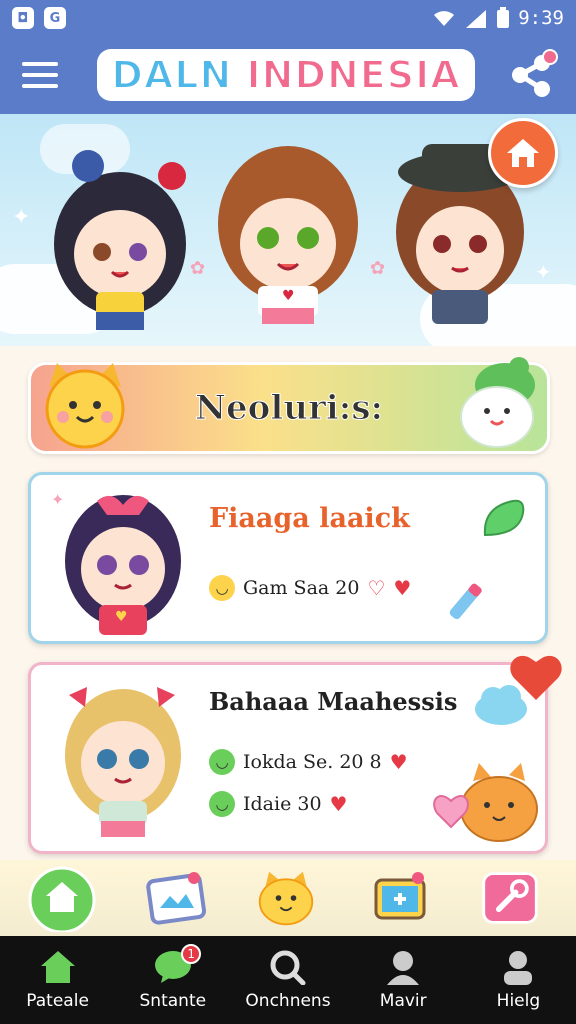  What do you see at coordinates (333, 701) in the screenshot?
I see `character-name: Bahaaa Maahessis` at bounding box center [333, 701].